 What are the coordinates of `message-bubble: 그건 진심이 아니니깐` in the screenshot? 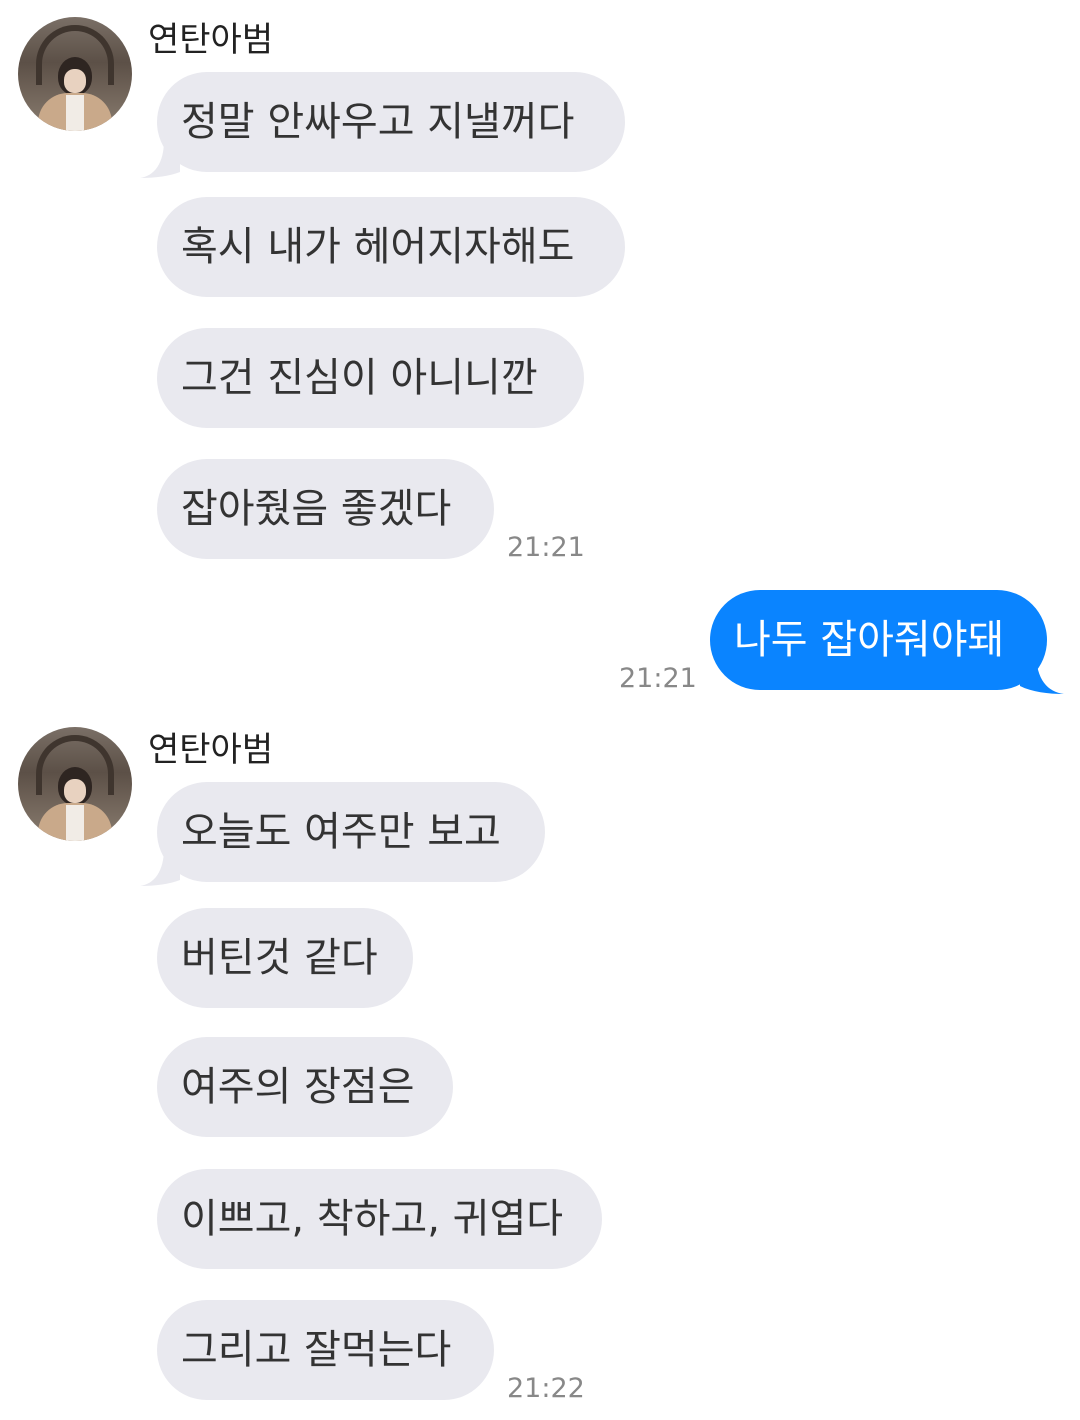 It's located at (370, 378).